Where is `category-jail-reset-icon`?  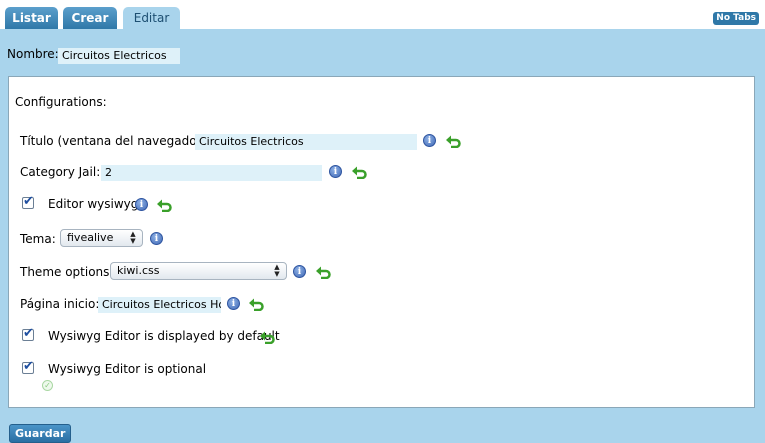 category-jail-reset-icon is located at coordinates (359, 172).